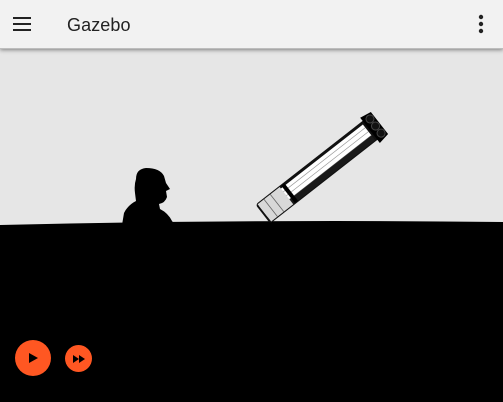  I want to click on more-vertical-icon, so click(481, 24).